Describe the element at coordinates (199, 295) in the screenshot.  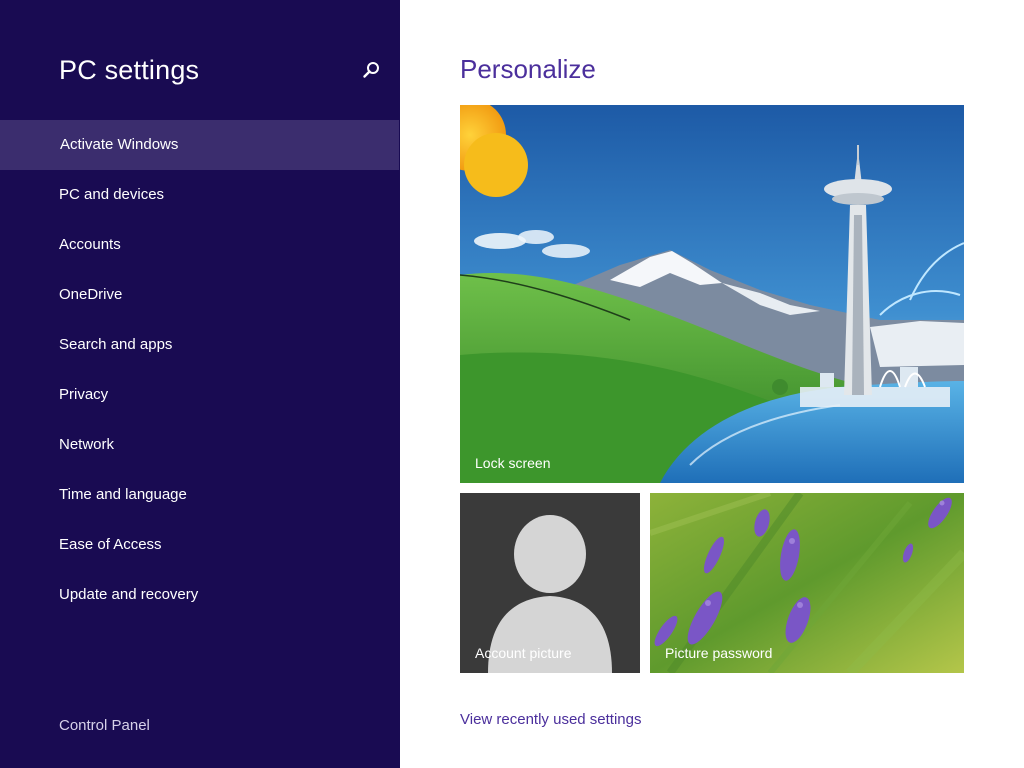
I see `sidebar-item-onedrive: OneDrive` at that location.